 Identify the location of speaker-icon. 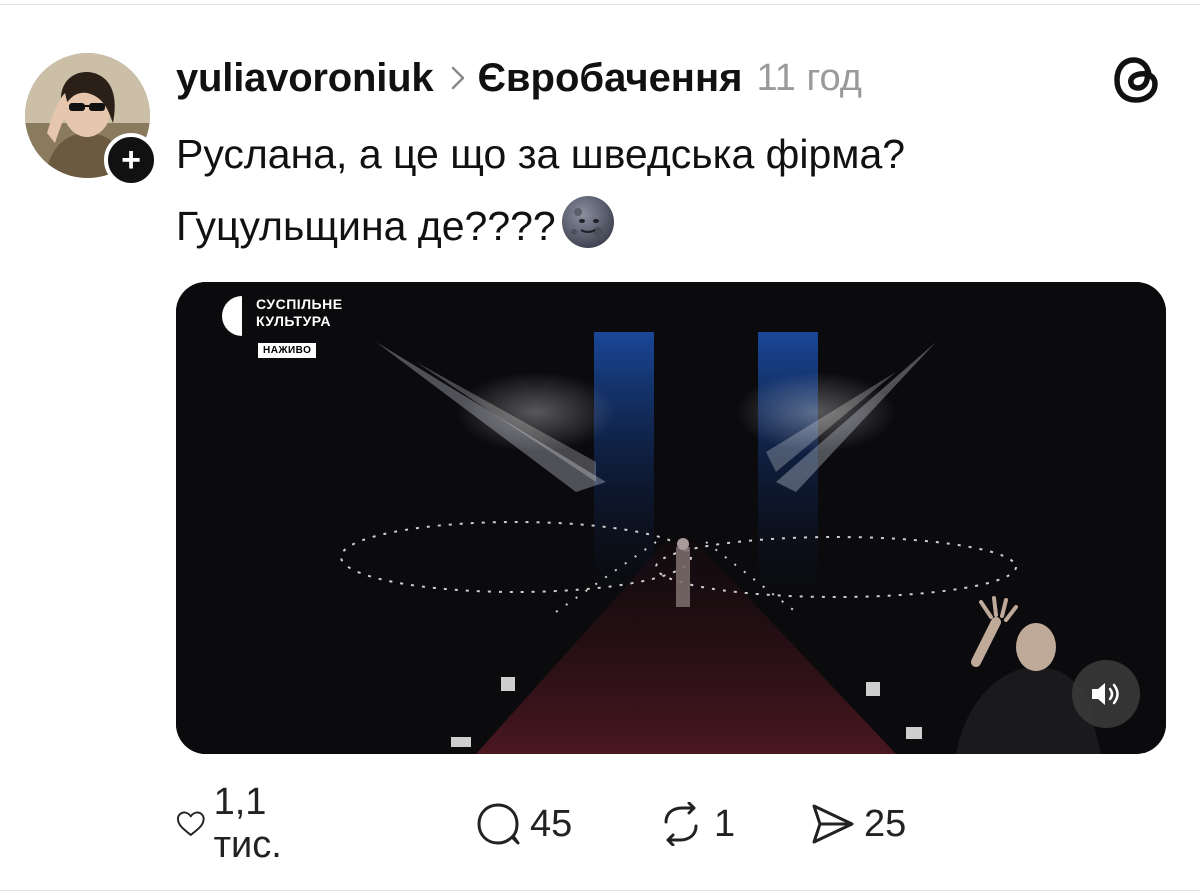
(1105, 694).